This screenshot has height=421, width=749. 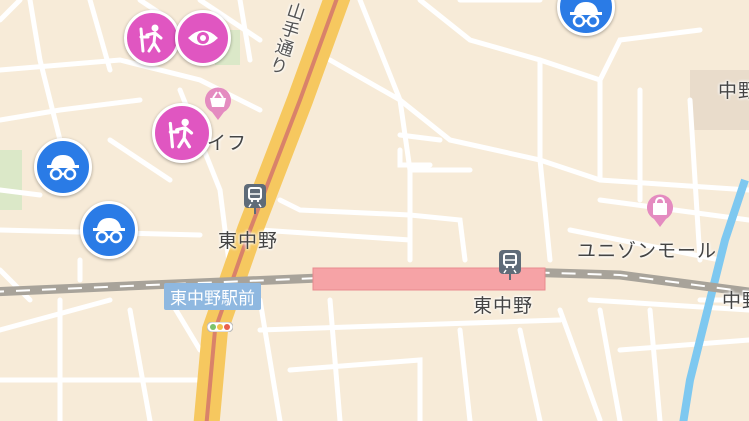 I want to click on sightseeing-pin, so click(x=203, y=38).